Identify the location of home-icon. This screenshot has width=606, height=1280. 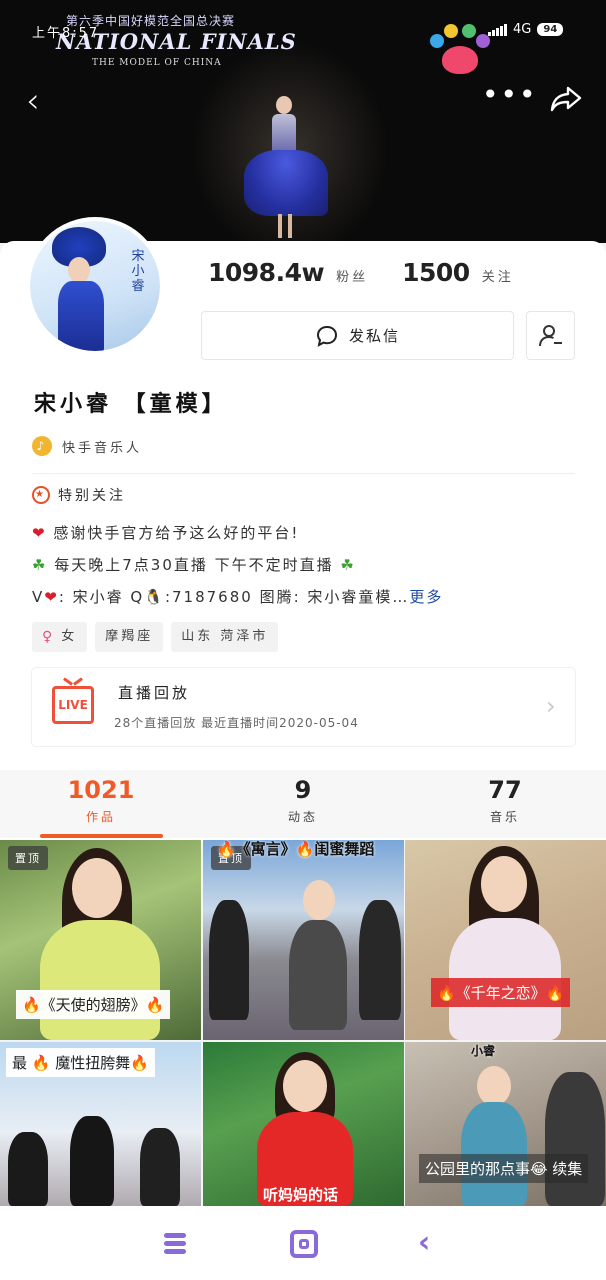
(304, 1244).